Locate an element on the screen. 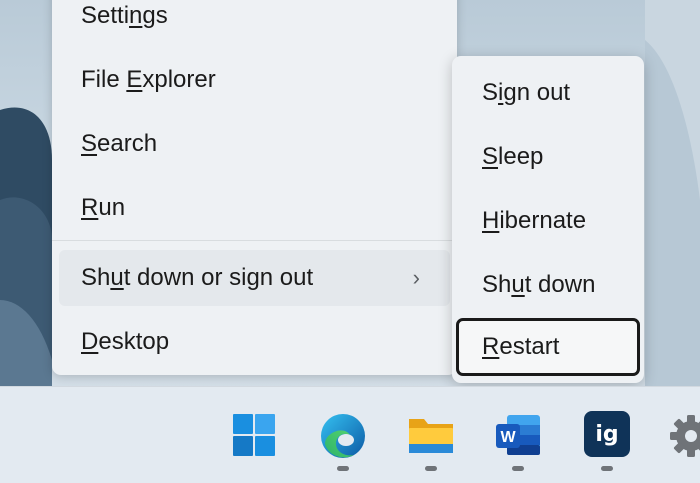 The image size is (700, 483). submenu-item-label: Hibernate is located at coordinates (534, 220).